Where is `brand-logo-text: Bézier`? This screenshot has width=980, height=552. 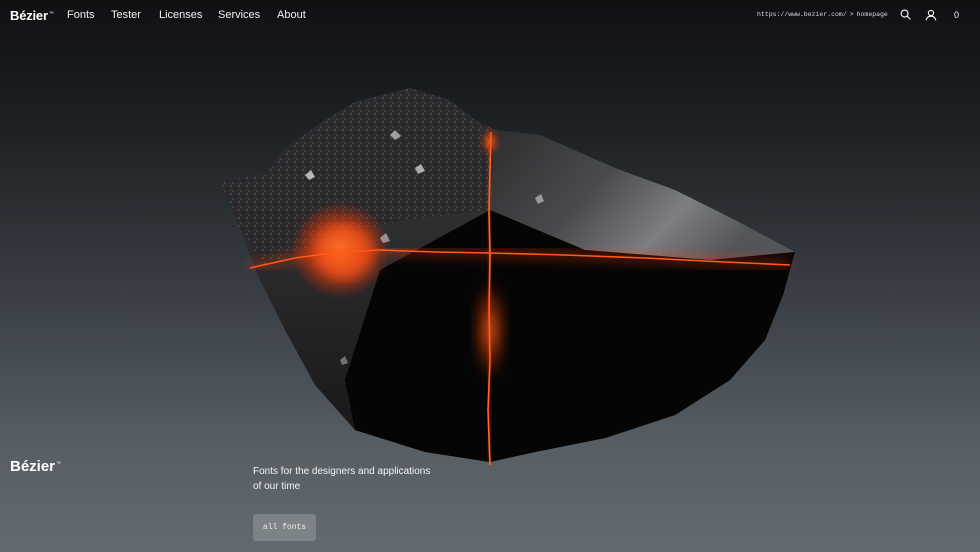 brand-logo-text: Bézier is located at coordinates (29, 15).